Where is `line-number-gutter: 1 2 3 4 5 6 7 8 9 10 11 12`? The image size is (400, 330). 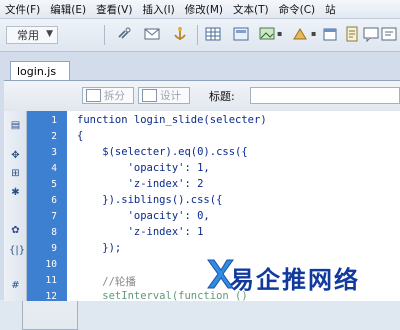 line-number-gutter: 1 2 3 4 5 6 7 8 9 10 11 12 is located at coordinates (47, 206).